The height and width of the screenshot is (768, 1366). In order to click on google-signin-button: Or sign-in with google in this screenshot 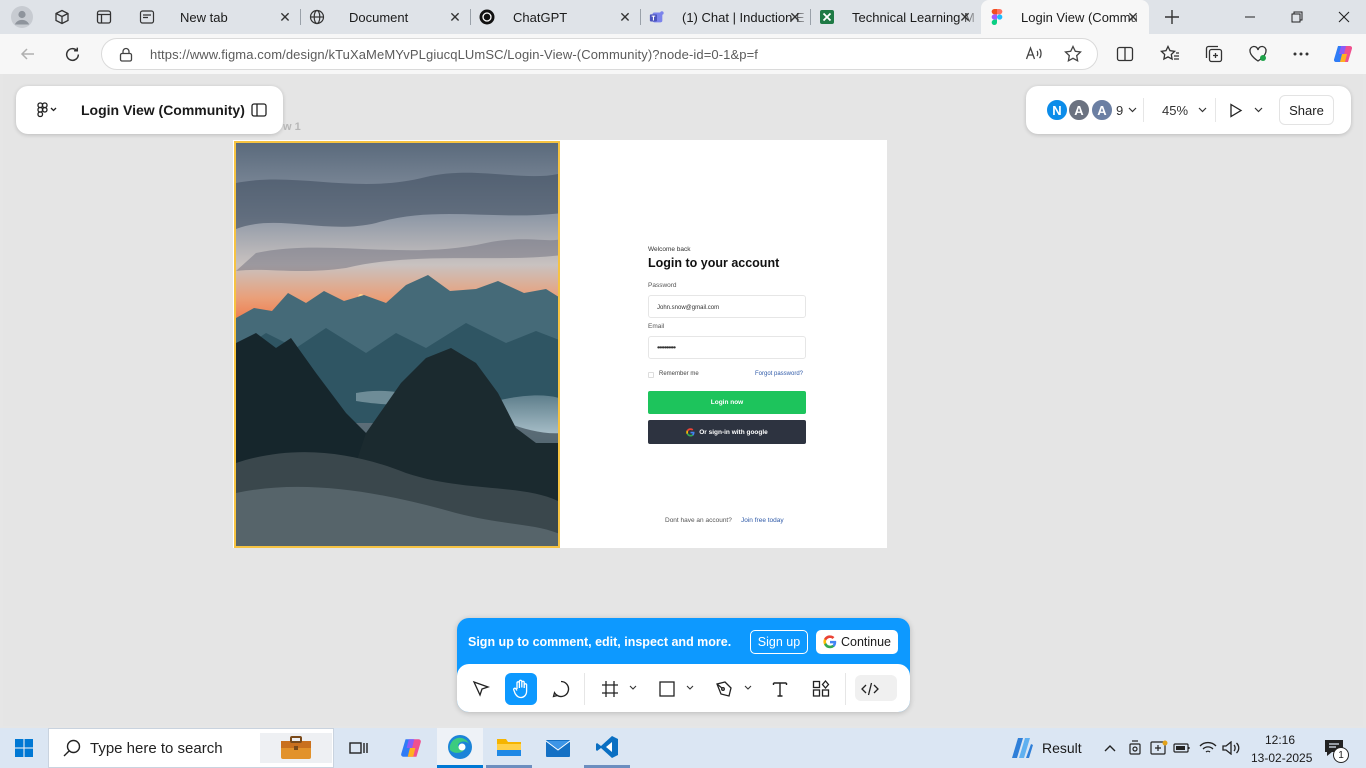, I will do `click(727, 432)`.